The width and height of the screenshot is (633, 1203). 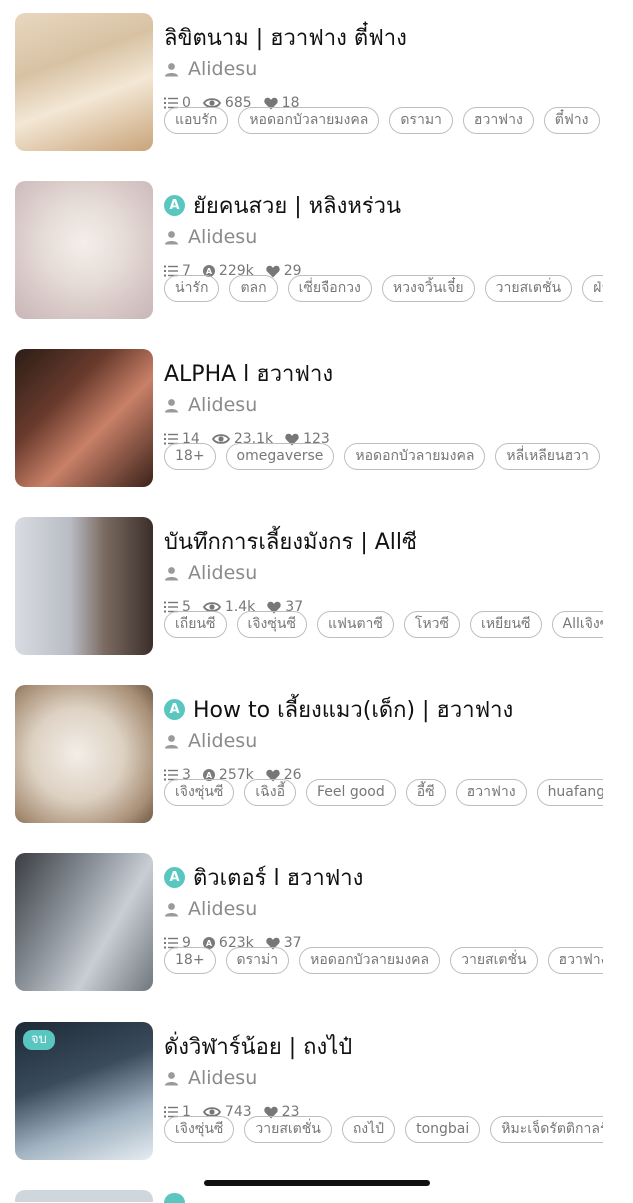 What do you see at coordinates (571, 120) in the screenshot?
I see `tag-chip: ตี๋ฟาง` at bounding box center [571, 120].